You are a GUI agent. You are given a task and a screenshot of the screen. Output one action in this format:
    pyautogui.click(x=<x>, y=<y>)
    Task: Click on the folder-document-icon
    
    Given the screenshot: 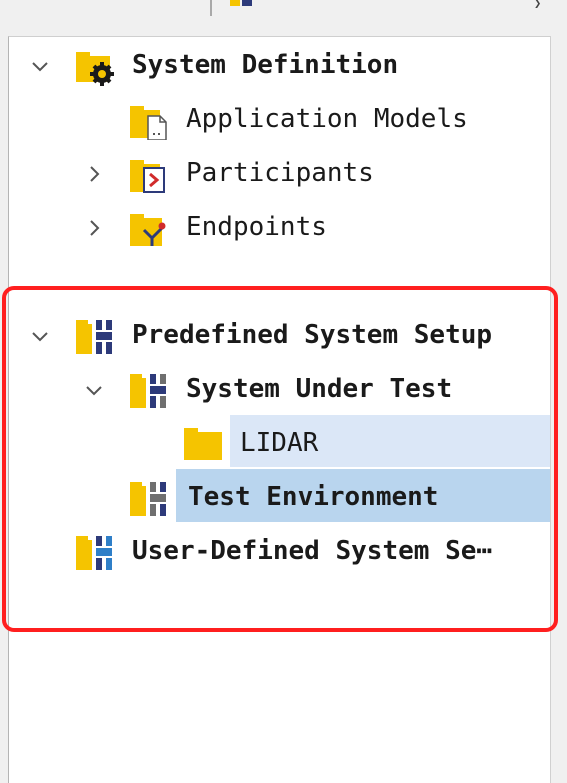 What is the action you would take?
    pyautogui.click(x=150, y=120)
    